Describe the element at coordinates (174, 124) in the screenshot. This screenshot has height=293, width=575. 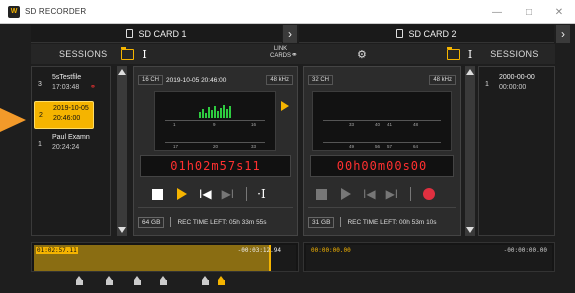
I see `meter-scale-label: 1` at that location.